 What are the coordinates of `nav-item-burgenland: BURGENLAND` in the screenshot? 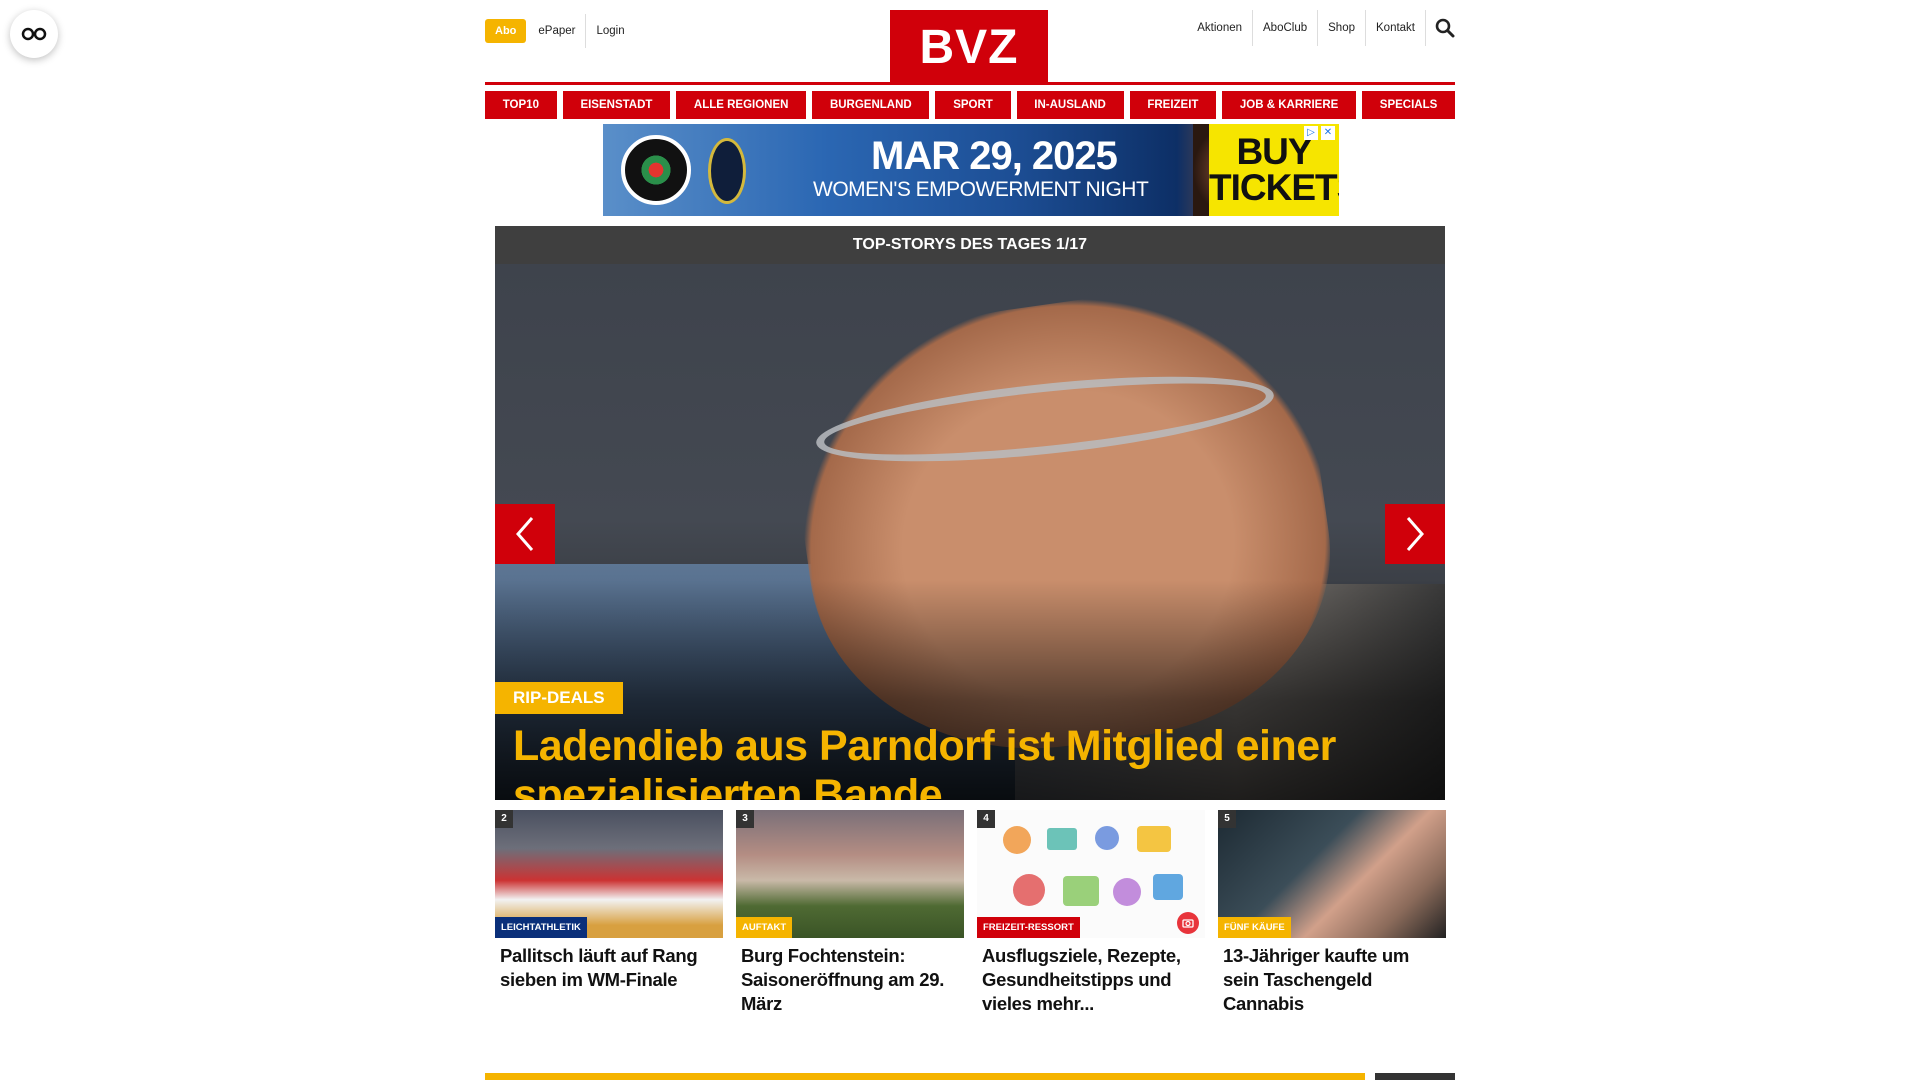 It's located at (871, 105).